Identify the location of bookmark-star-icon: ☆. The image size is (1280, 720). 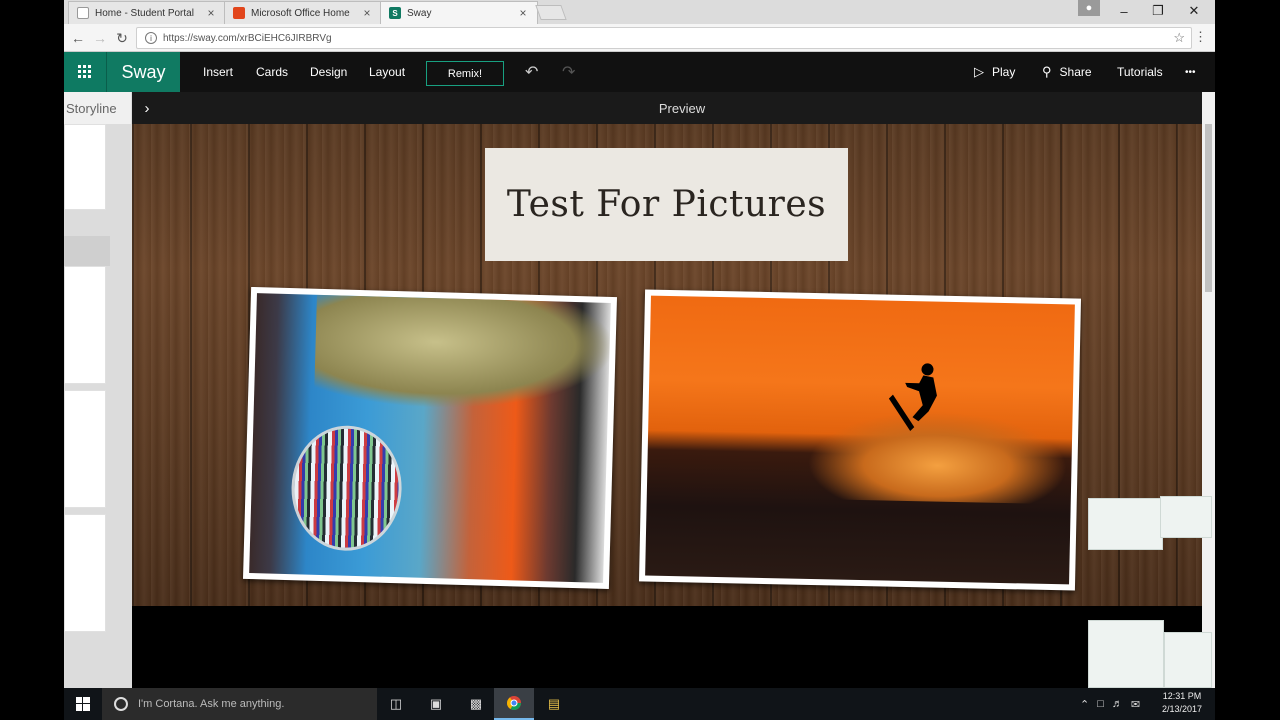
(1179, 38).